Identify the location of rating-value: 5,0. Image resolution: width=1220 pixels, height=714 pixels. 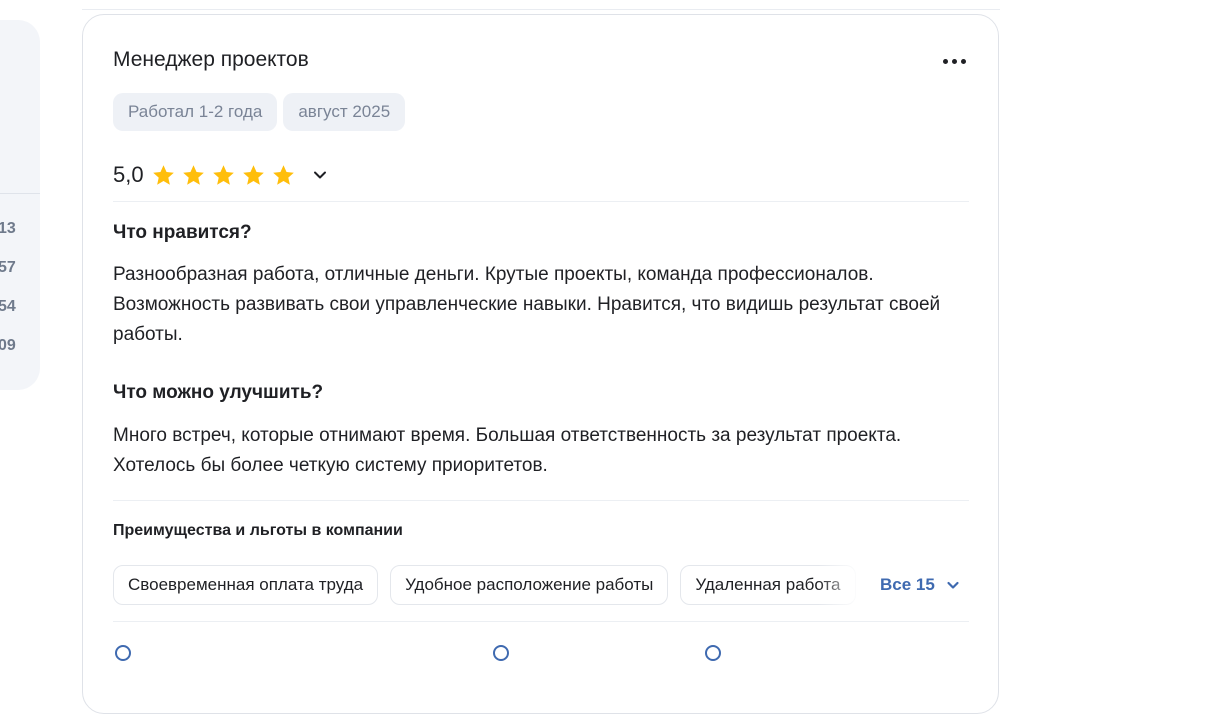
(128, 174).